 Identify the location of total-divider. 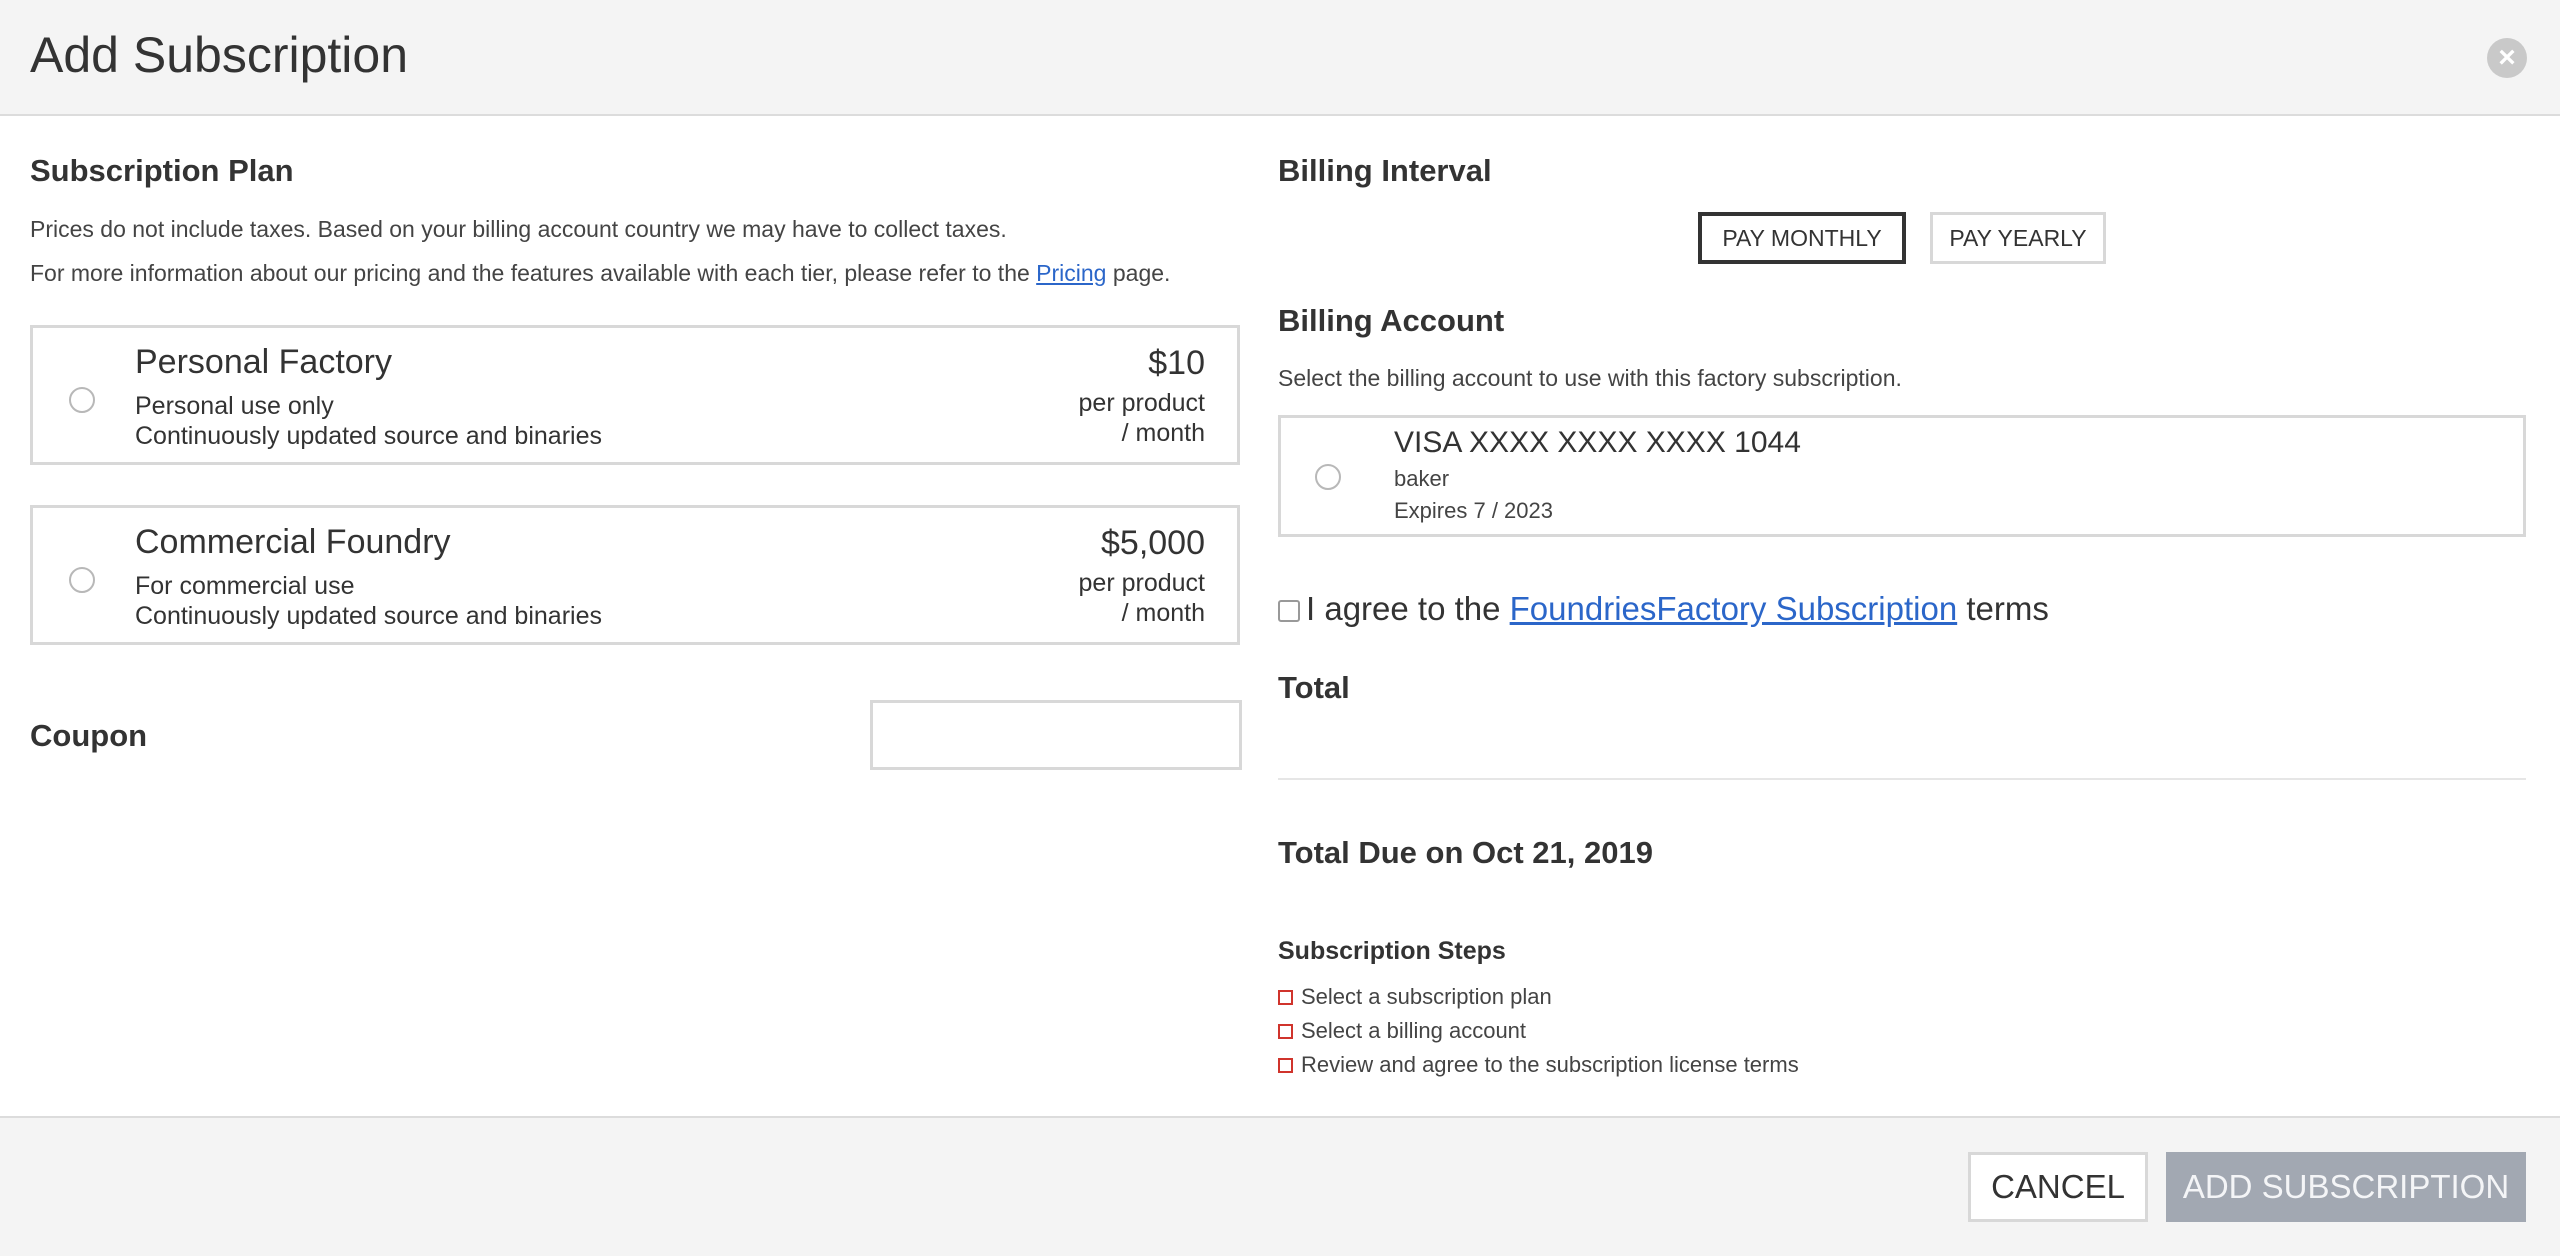
(1902, 779).